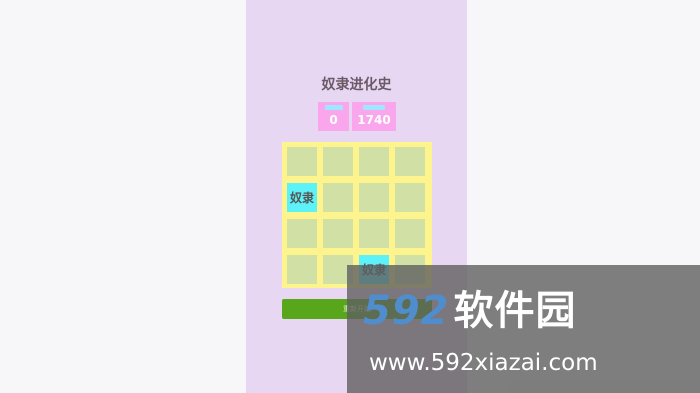 The height and width of the screenshot is (393, 700). I want to click on best-score-box: best 1740, so click(374, 116).